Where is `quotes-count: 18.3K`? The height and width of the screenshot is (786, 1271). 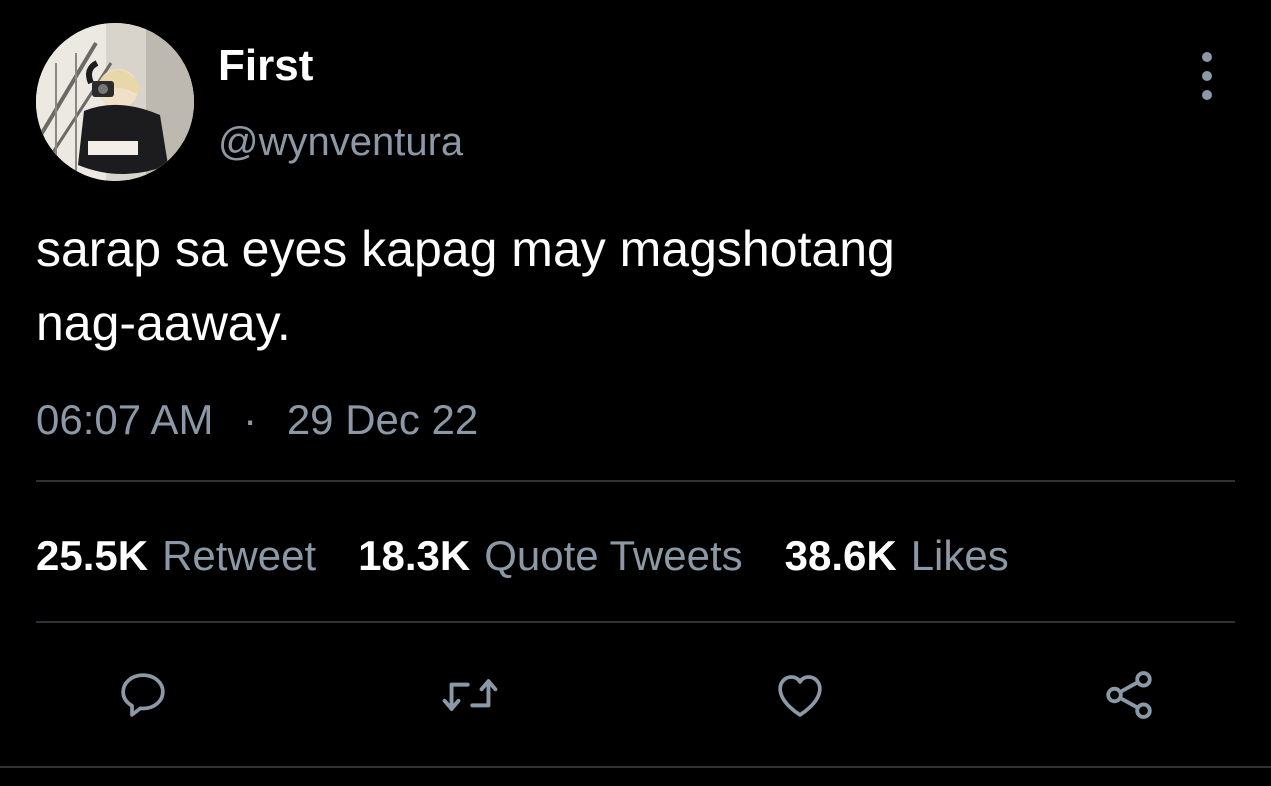
quotes-count: 18.3K is located at coordinates (414, 555).